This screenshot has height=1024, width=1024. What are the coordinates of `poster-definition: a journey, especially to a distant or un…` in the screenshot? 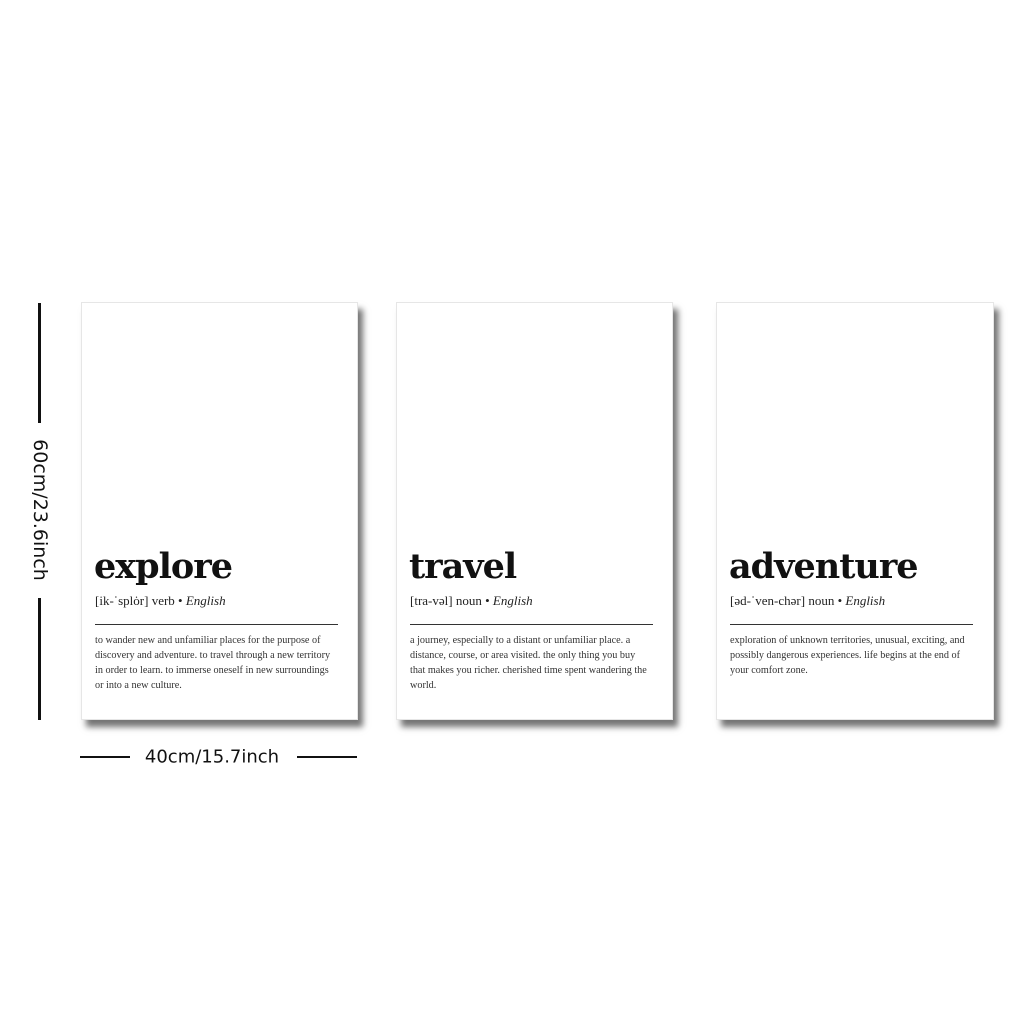 It's located at (528, 663).